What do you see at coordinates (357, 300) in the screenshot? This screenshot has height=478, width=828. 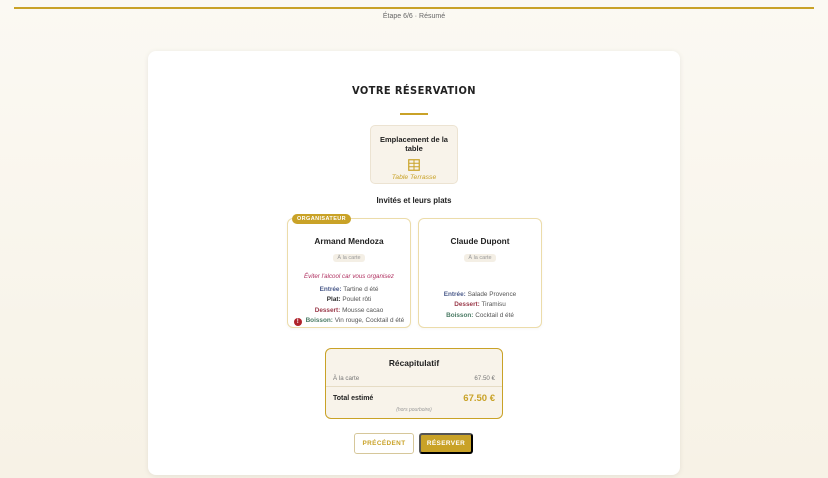 I see `dish-plat-value: Poulet rôti` at bounding box center [357, 300].